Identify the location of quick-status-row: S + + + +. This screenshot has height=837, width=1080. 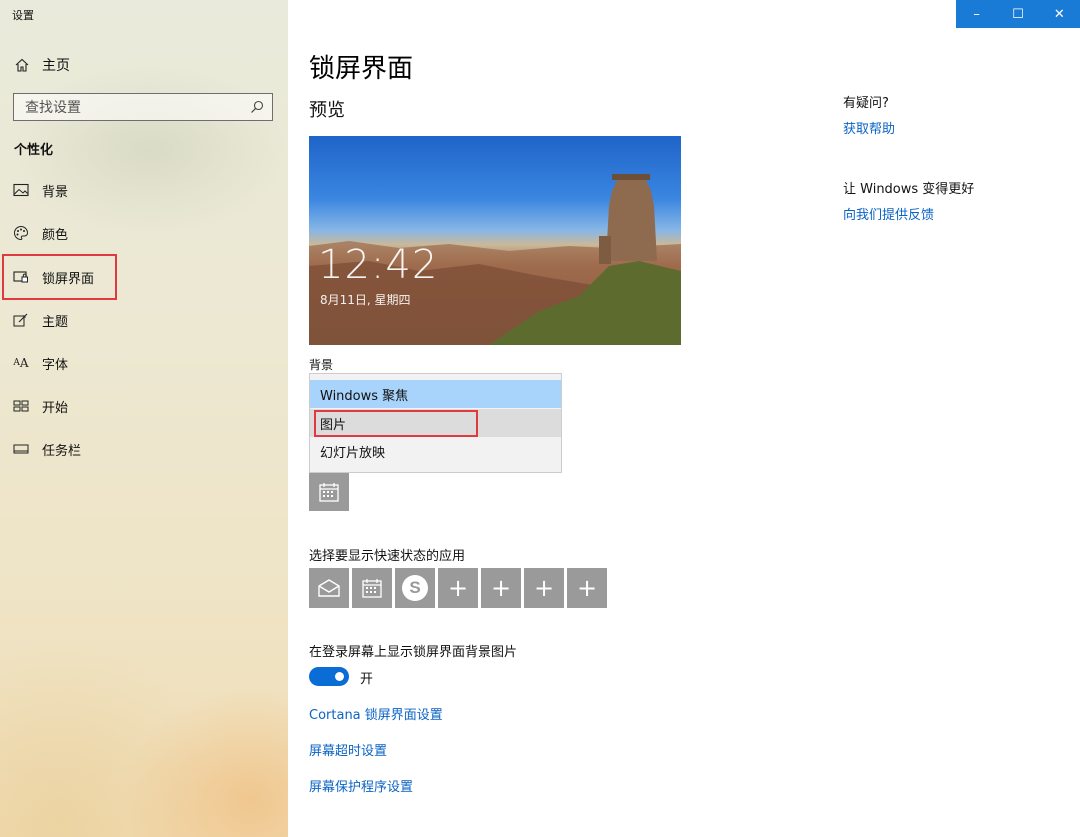
(458, 588).